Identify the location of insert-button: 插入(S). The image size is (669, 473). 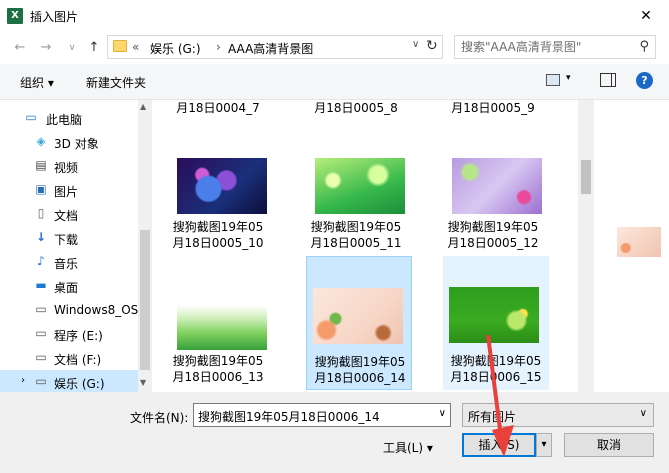
(499, 445).